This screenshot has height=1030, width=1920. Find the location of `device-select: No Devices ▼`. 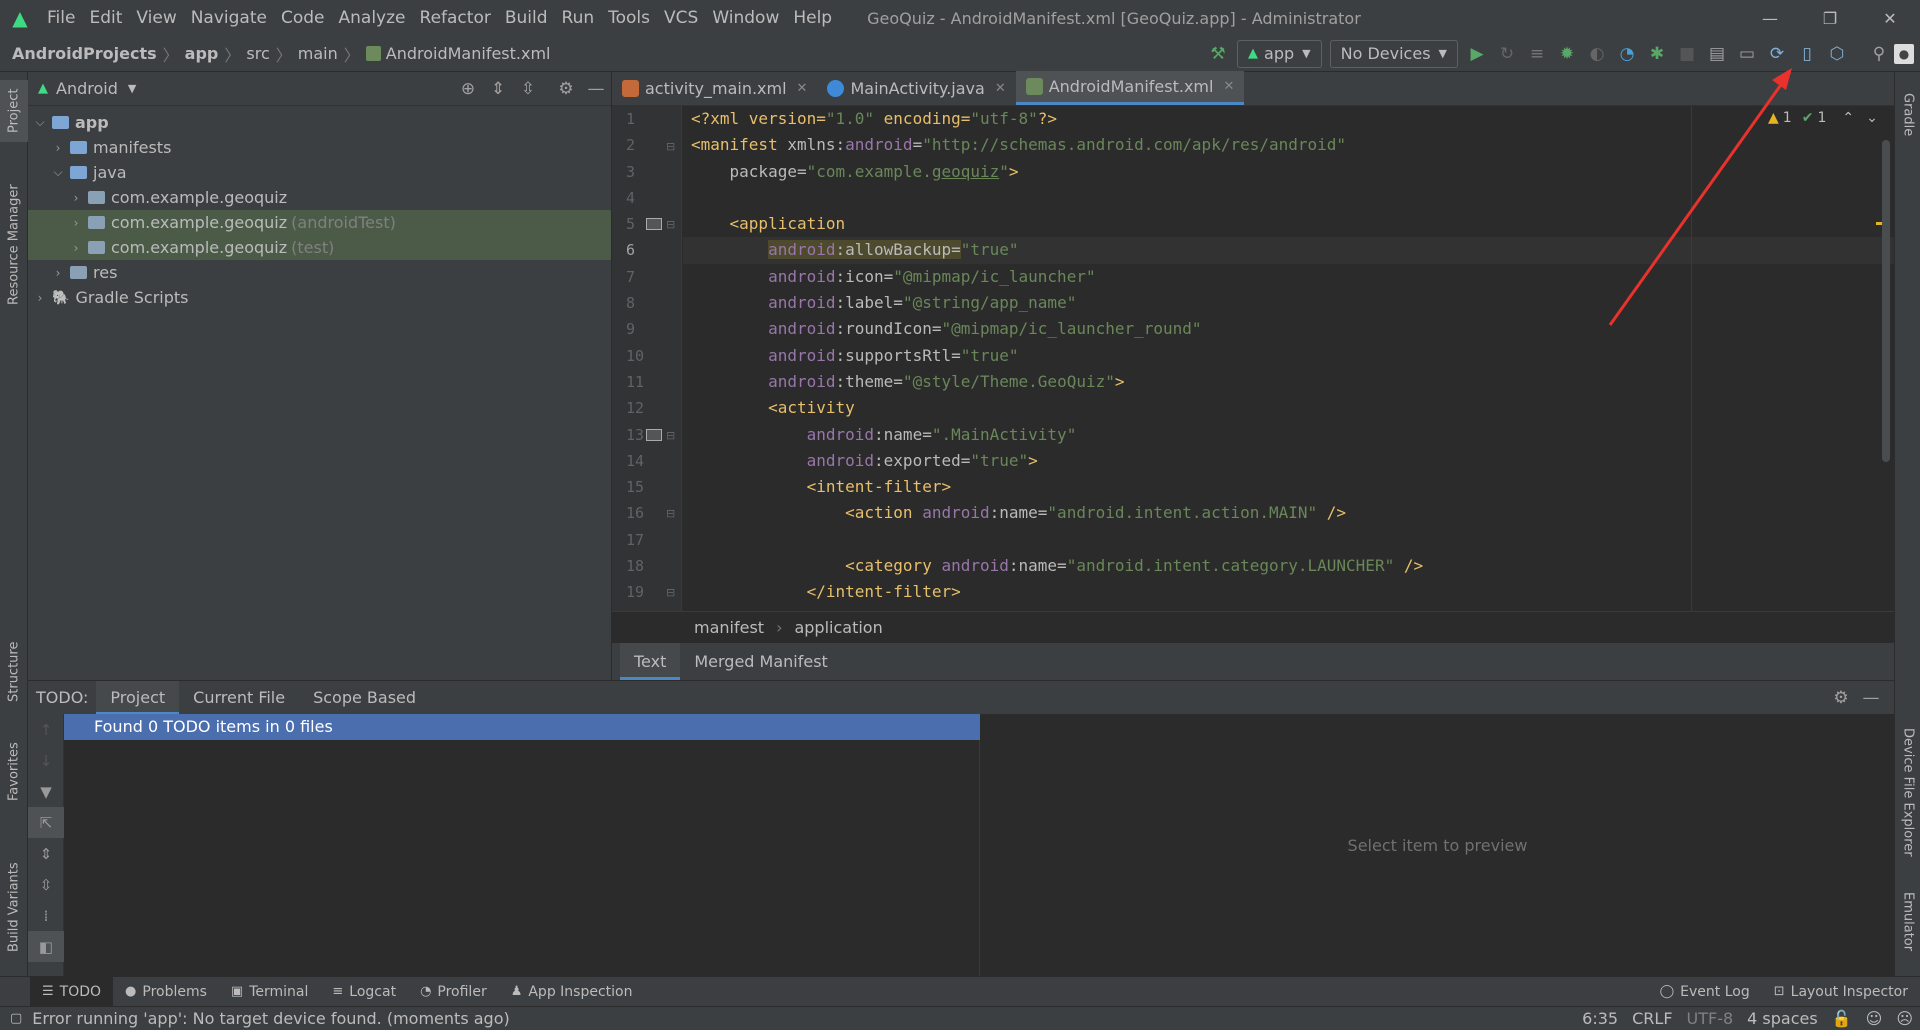

device-select: No Devices ▼ is located at coordinates (1393, 53).